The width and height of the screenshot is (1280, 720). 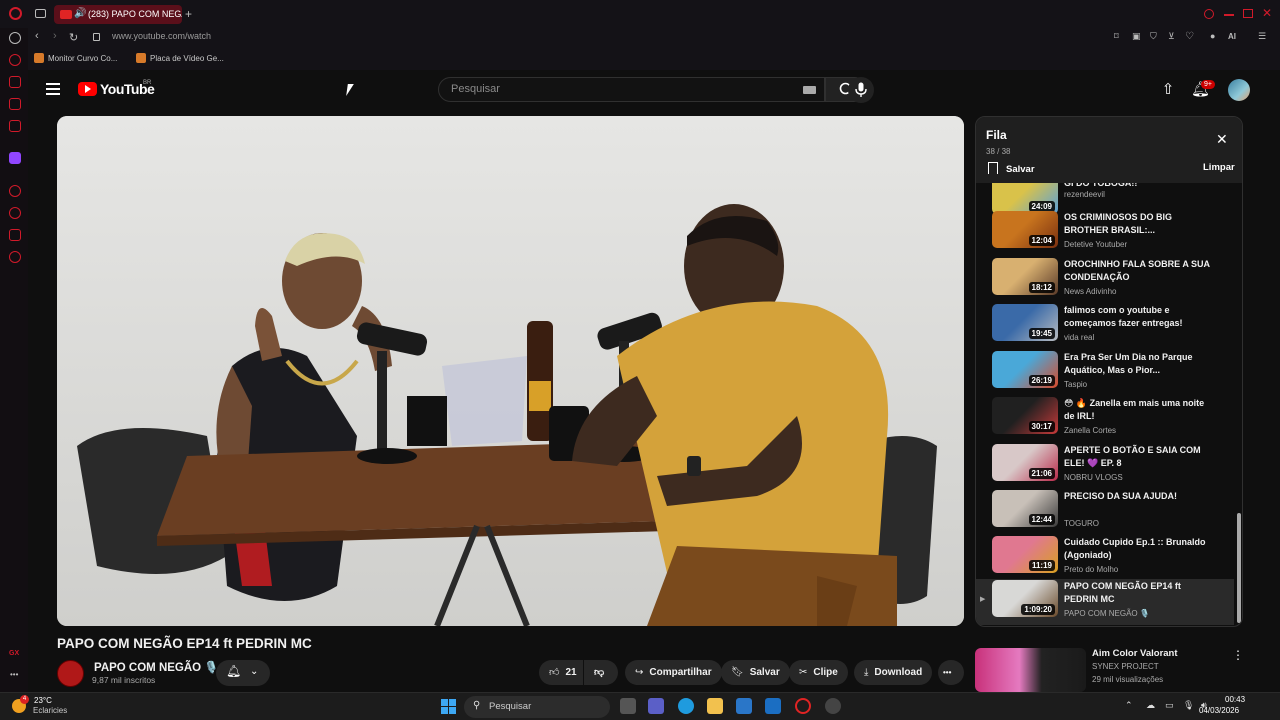 What do you see at coordinates (1238, 655) in the screenshot?
I see `more-vert-icon: ⋮` at bounding box center [1238, 655].